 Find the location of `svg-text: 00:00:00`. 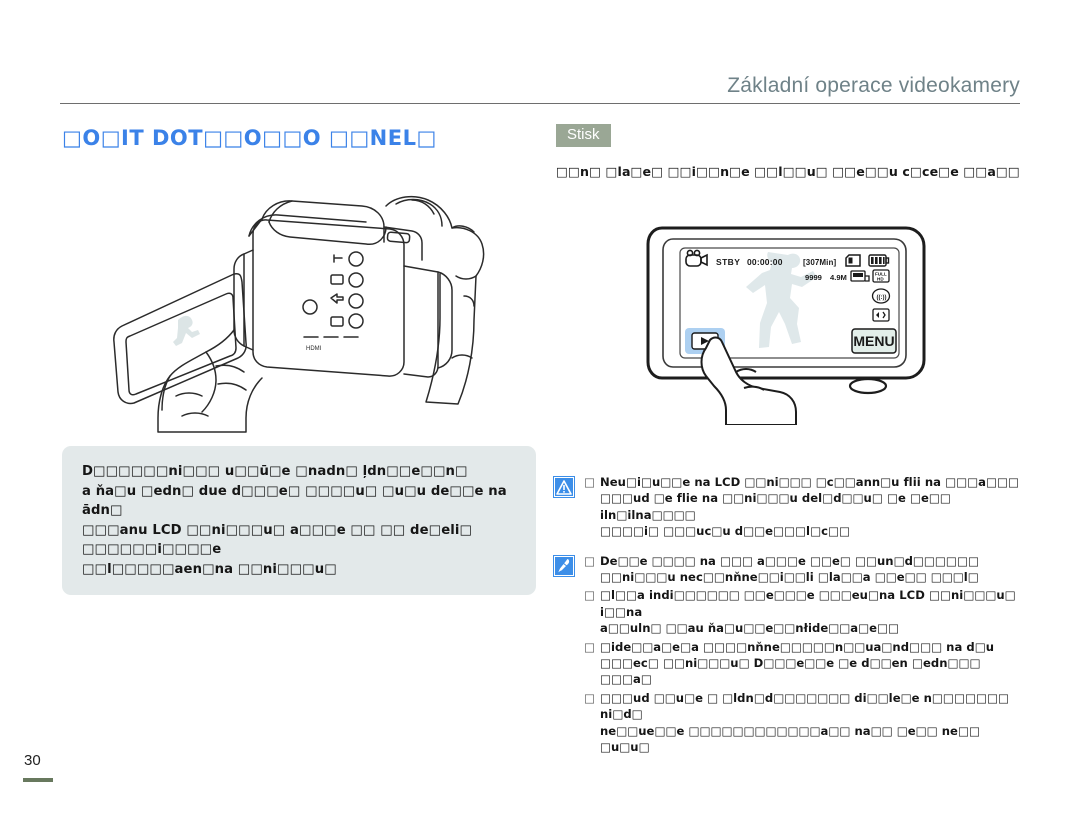

svg-text: 00:00:00 is located at coordinates (765, 262).